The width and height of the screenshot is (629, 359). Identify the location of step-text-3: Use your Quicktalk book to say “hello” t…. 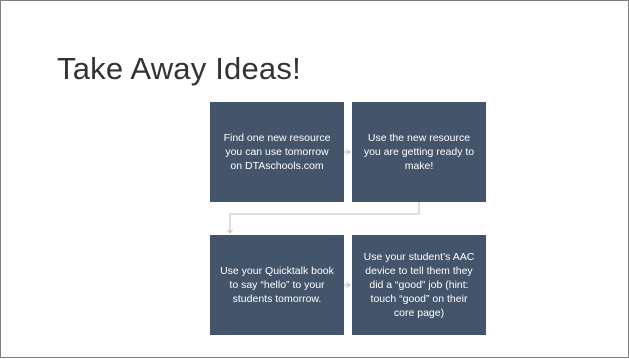
(277, 285).